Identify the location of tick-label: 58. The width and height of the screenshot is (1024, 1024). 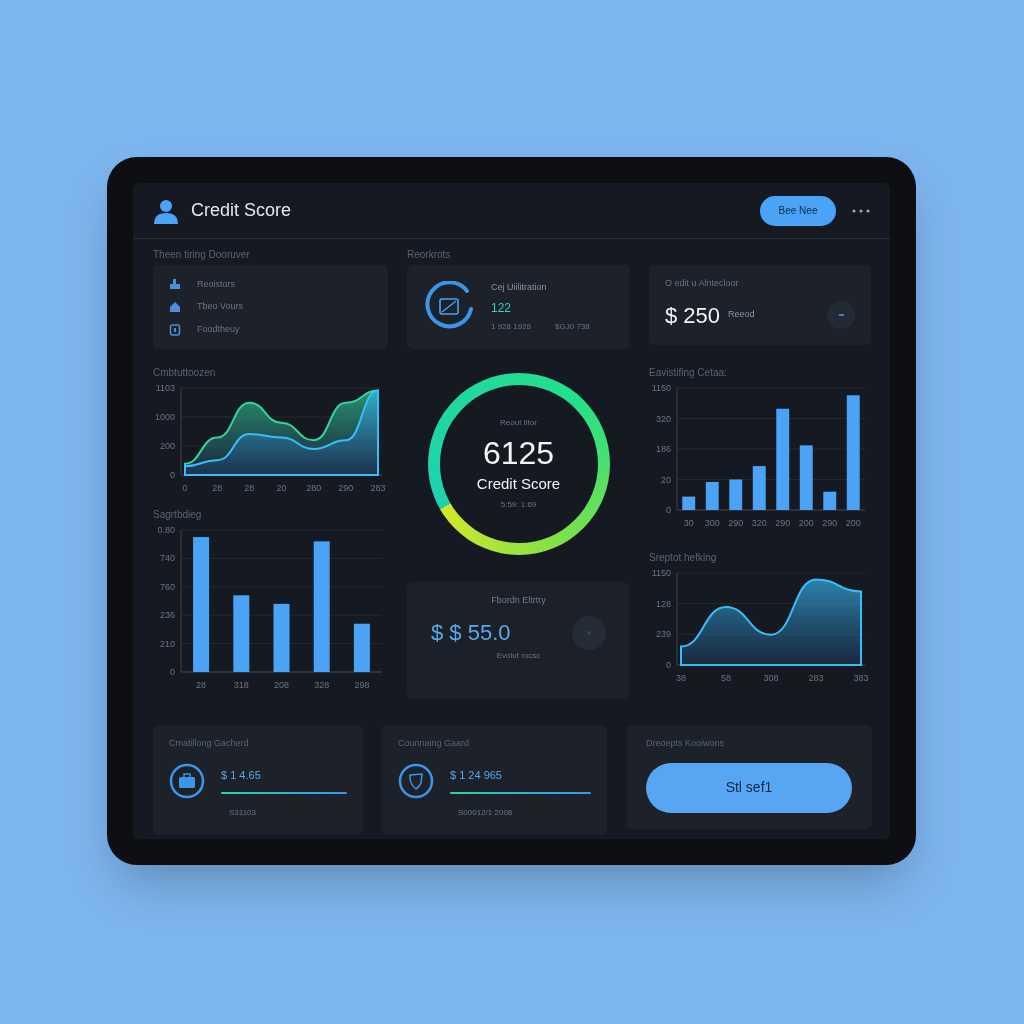
(726, 678).